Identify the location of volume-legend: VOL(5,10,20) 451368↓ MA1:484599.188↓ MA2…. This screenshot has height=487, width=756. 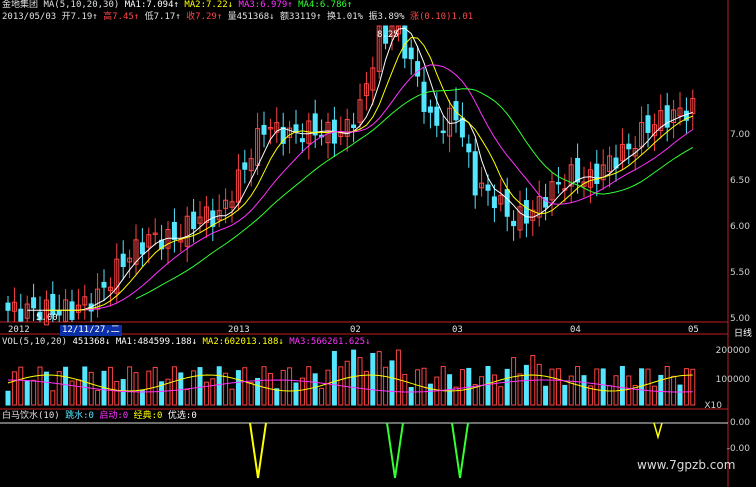
(186, 342).